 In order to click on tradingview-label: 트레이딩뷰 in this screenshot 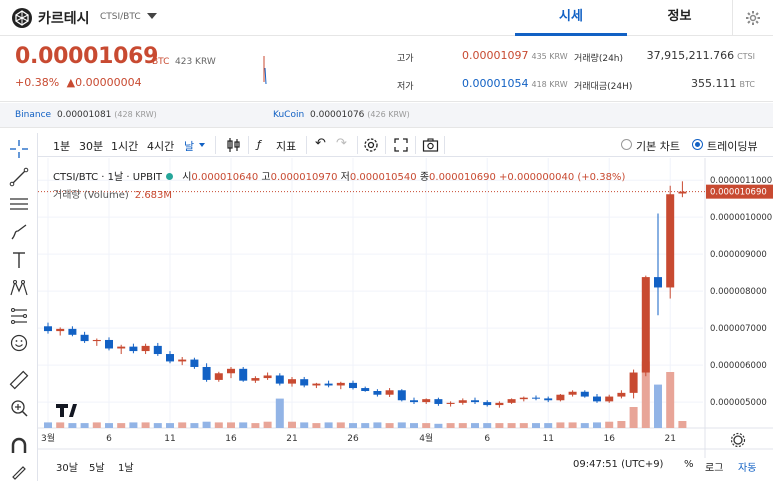, I will do `click(732, 146)`.